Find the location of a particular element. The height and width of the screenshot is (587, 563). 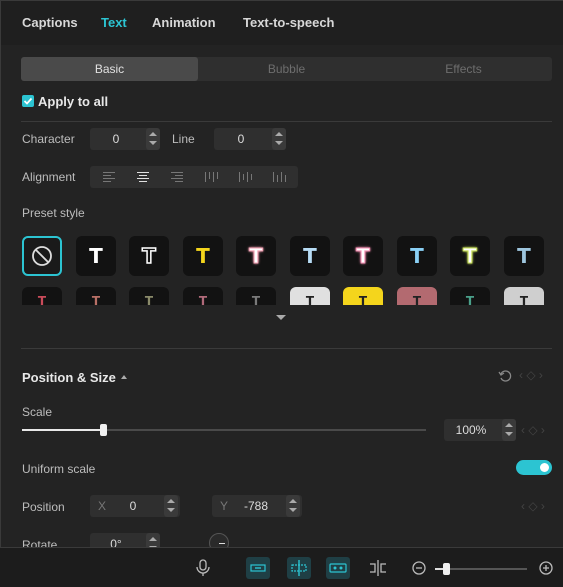

scale-label: Scale is located at coordinates (37, 412).